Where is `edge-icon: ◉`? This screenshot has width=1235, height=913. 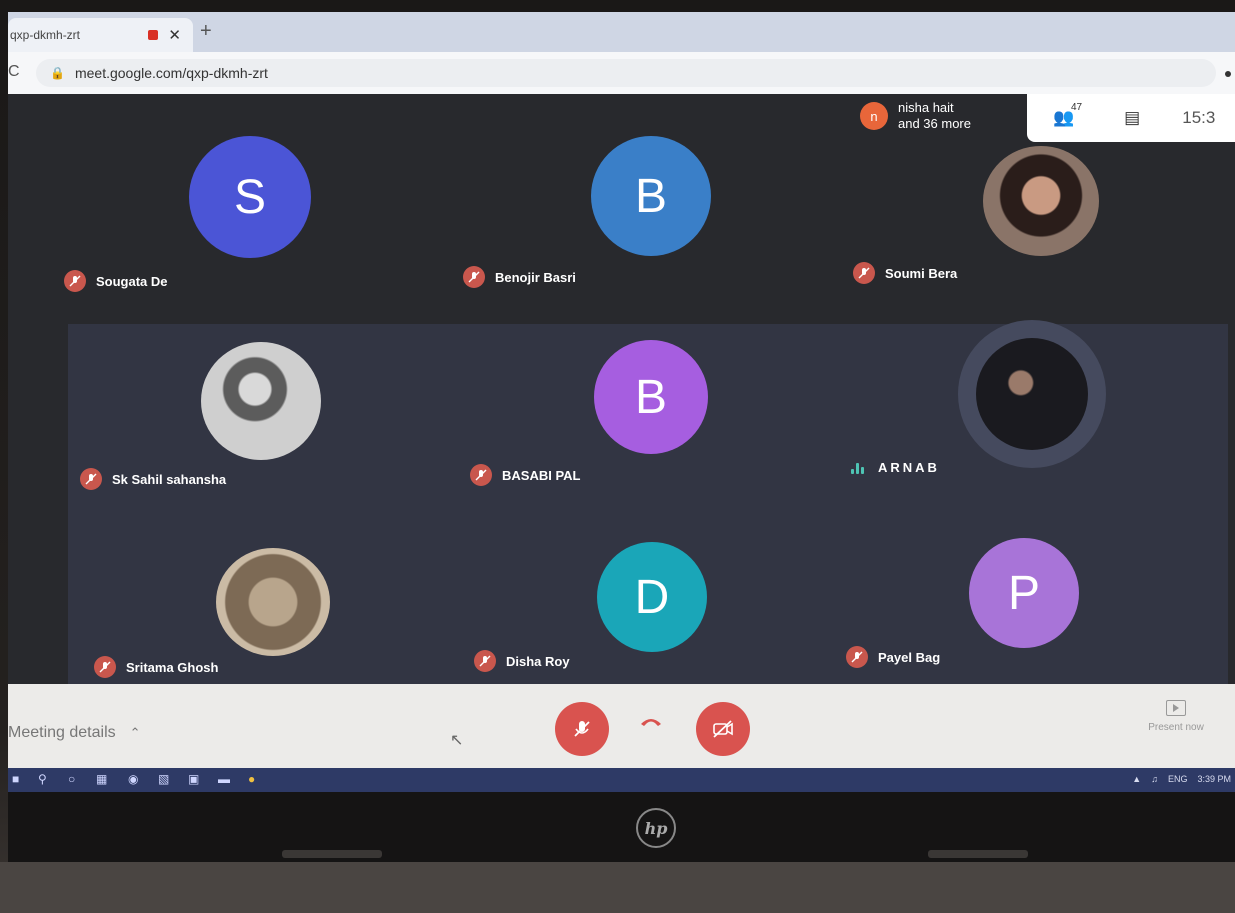
edge-icon: ◉ is located at coordinates (133, 779).